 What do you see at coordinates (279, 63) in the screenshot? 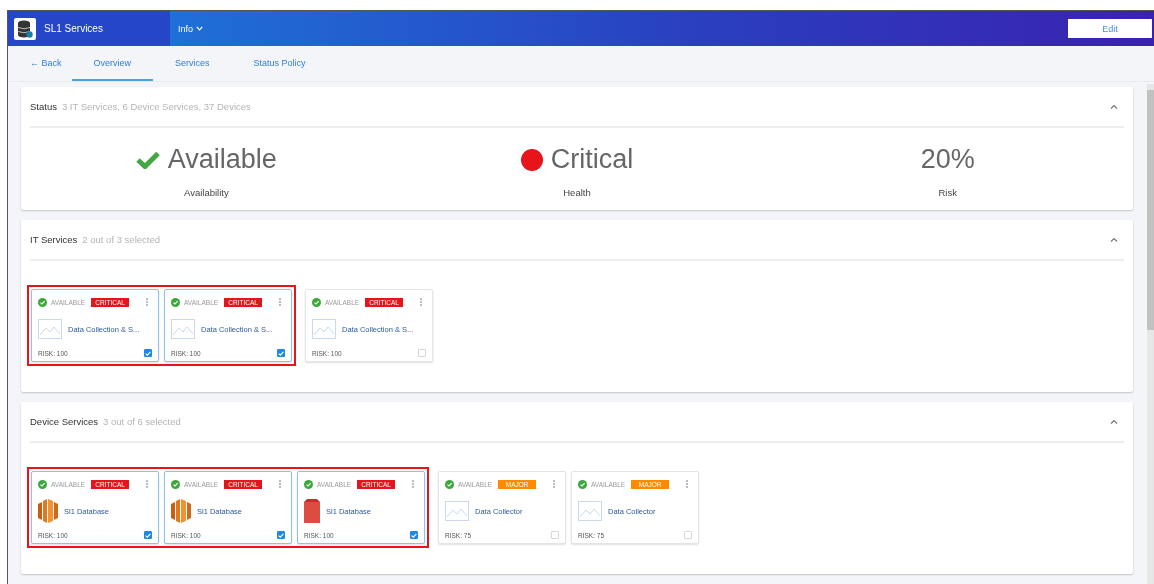
I see `tab: Status Policy` at bounding box center [279, 63].